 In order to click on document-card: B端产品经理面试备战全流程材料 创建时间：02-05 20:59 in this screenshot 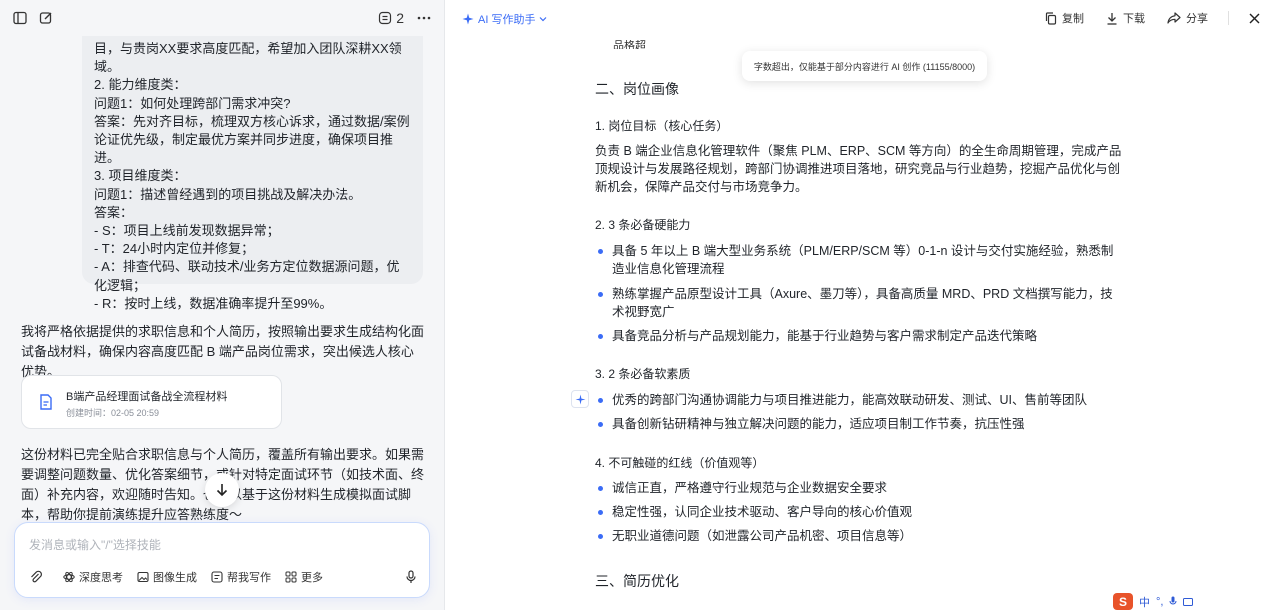, I will do `click(151, 402)`.